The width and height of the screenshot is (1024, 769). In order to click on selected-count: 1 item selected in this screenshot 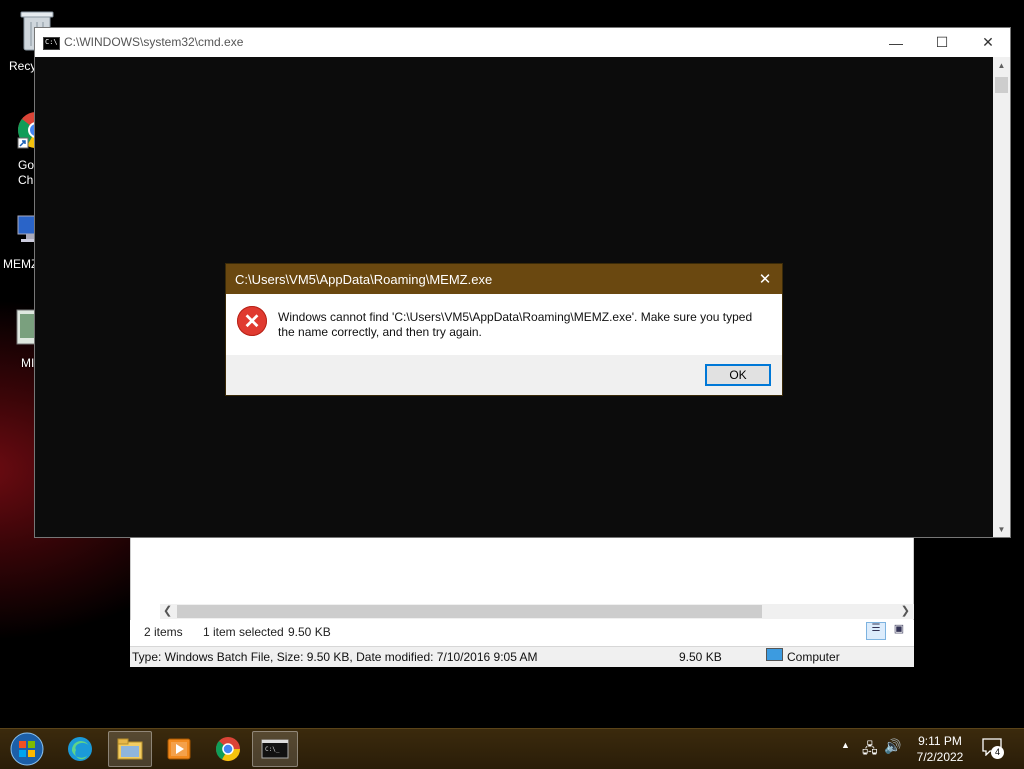, I will do `click(243, 632)`.